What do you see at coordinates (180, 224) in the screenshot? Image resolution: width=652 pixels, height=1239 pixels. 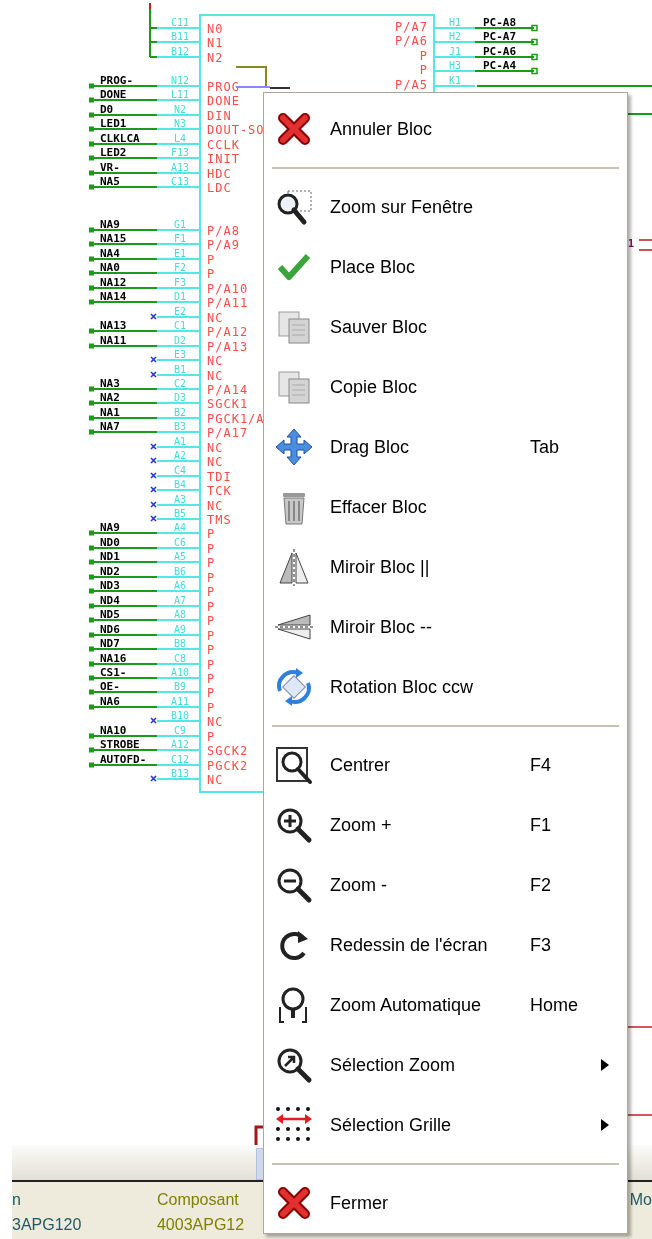 I see `pin-number: G1` at bounding box center [180, 224].